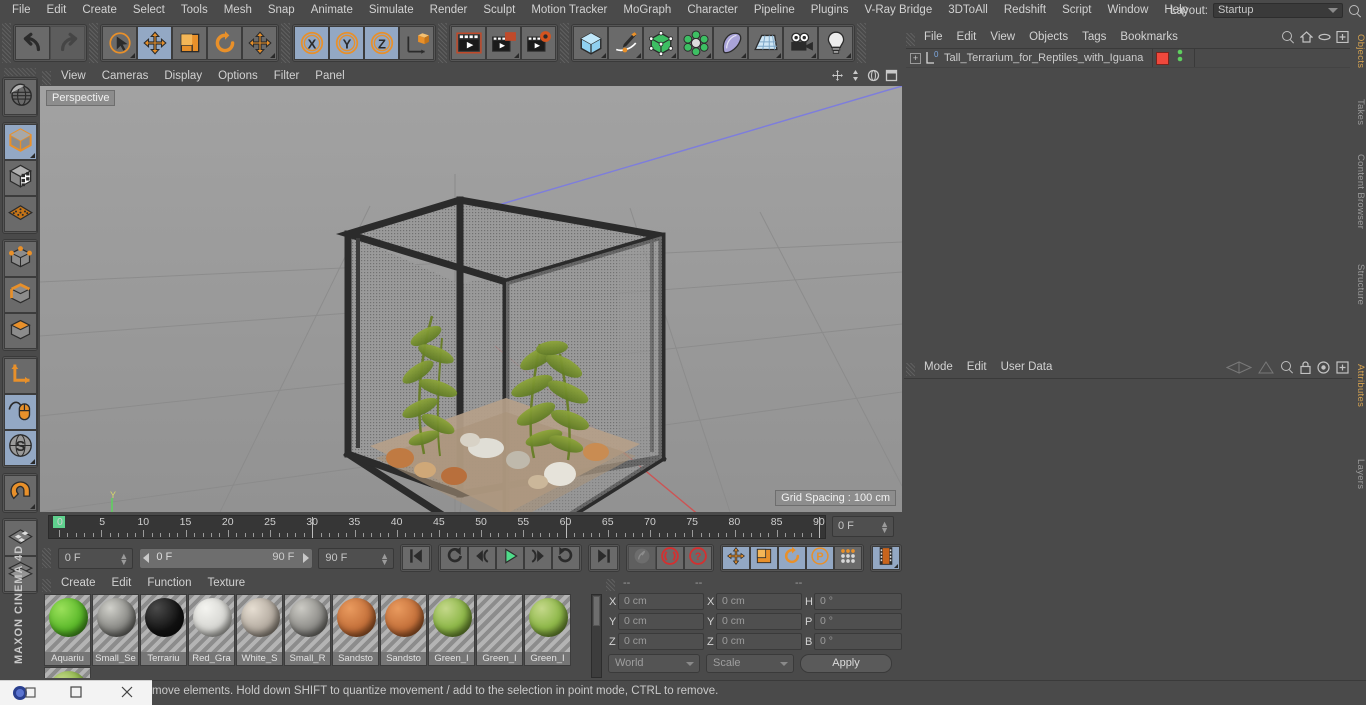 The image size is (1366, 705). Describe the element at coordinates (1162, 58) in the screenshot. I see `material-tag` at that location.